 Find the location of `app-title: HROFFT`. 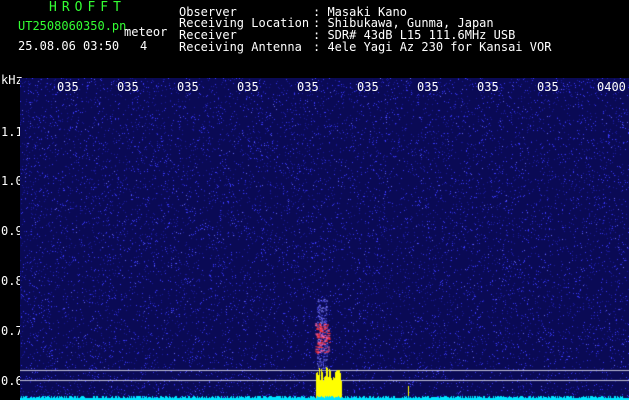

app-title: HROFFT is located at coordinates (87, 7).